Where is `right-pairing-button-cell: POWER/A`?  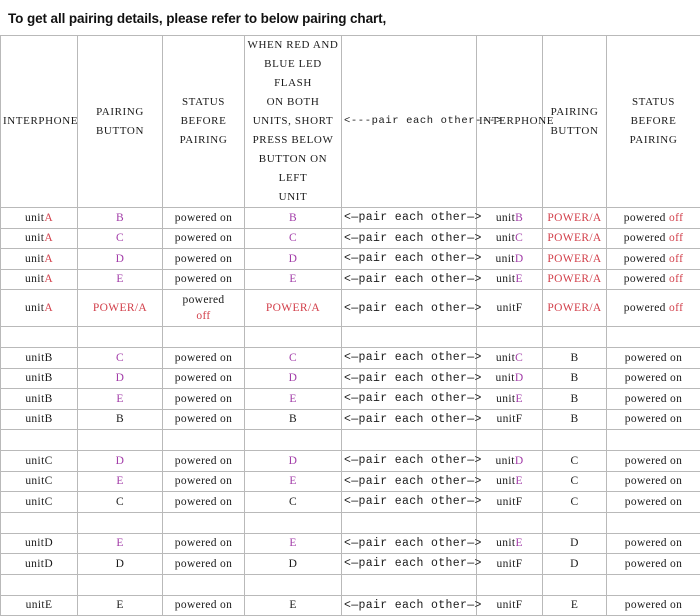 right-pairing-button-cell: POWER/A is located at coordinates (575, 279).